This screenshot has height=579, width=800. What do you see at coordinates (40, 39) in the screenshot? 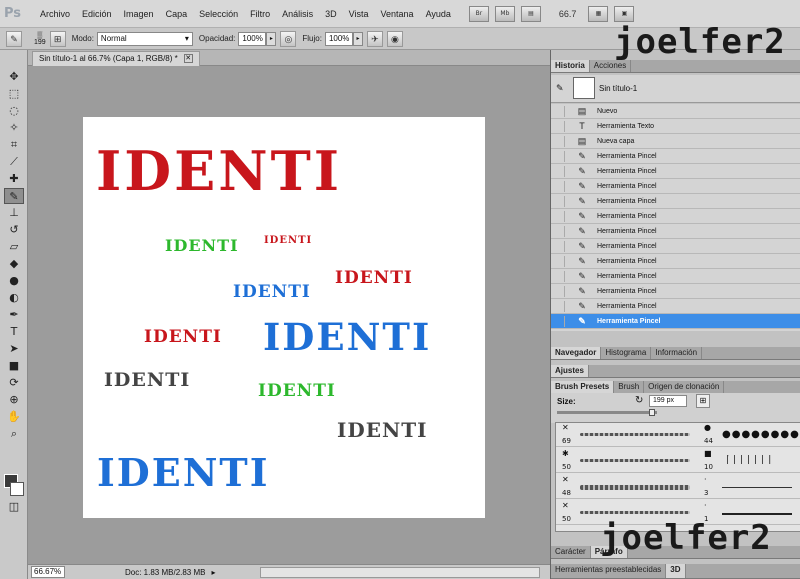
I see `brush-preset-picker: ▒ 199` at bounding box center [40, 39].